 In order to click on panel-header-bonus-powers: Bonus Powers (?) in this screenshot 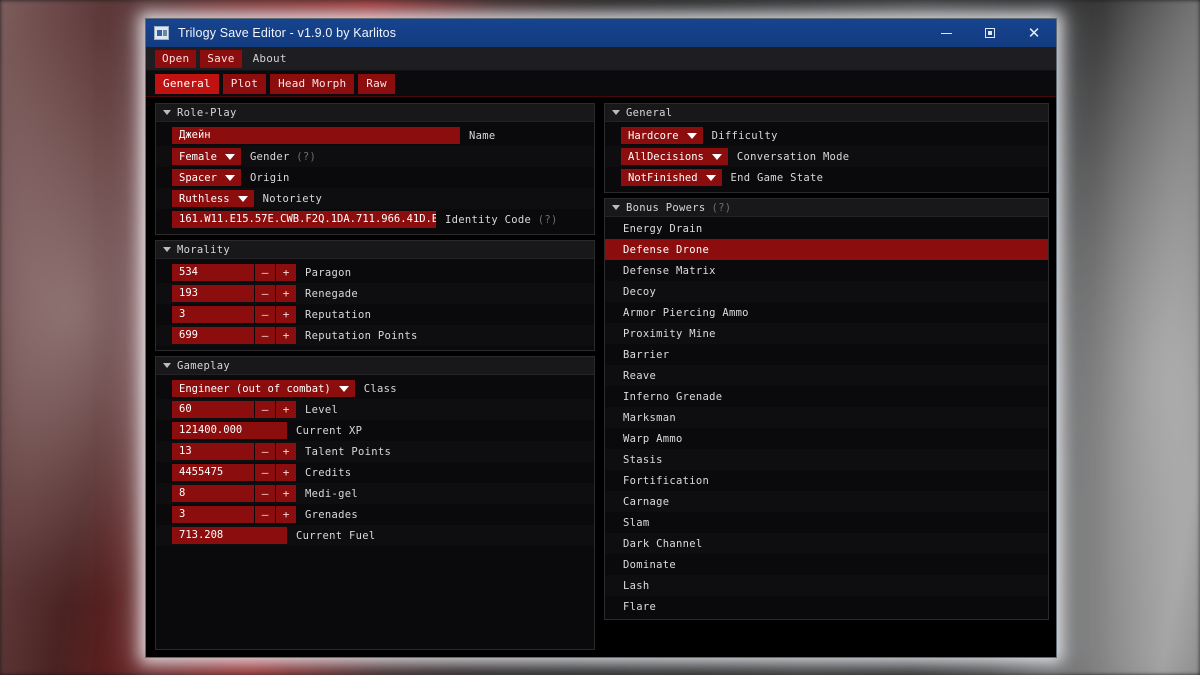, I will do `click(826, 208)`.